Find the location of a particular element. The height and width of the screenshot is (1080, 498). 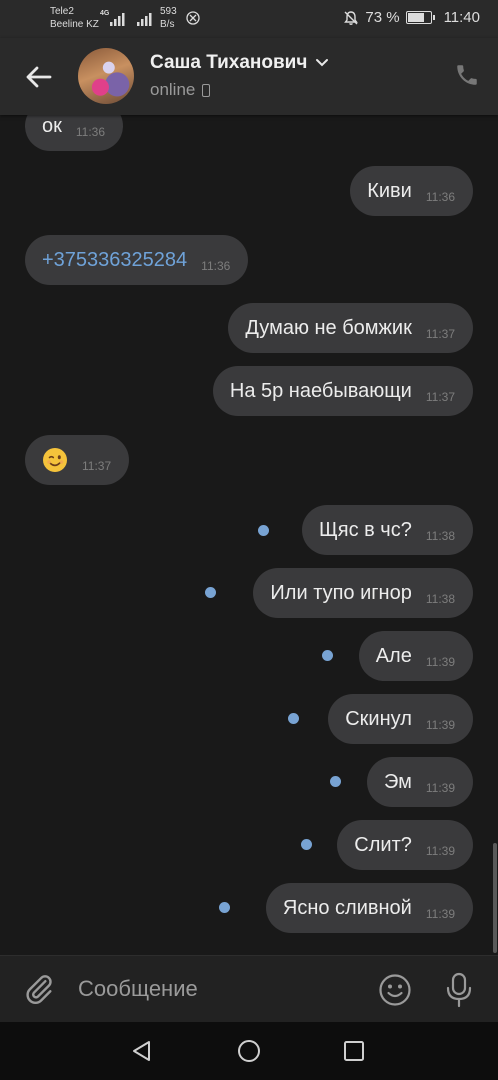

contact-name: Саша Тиханович is located at coordinates (239, 63).